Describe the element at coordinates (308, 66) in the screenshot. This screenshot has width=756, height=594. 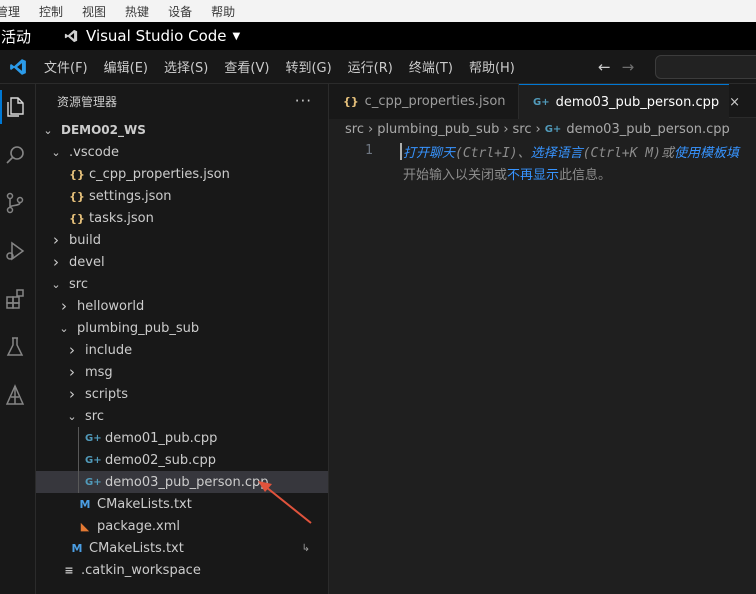
I see `menu-go: 转到(G)` at that location.